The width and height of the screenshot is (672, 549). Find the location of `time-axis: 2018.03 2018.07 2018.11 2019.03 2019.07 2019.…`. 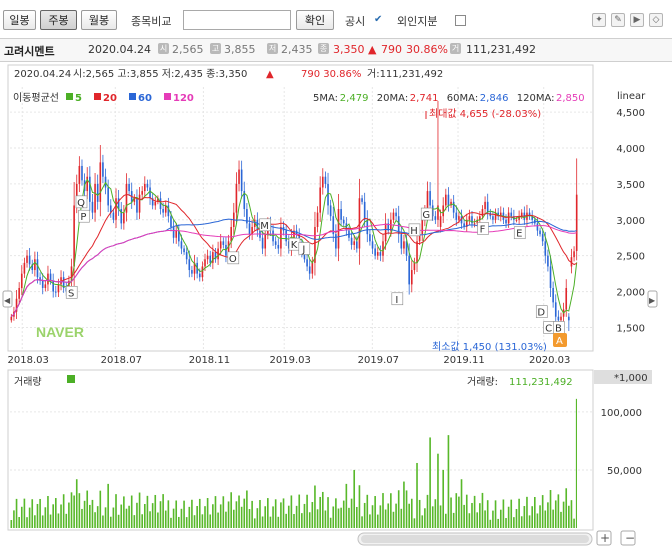

time-axis: 2018.03 2018.07 2018.11 2019.03 2019.07 2019.… is located at coordinates (289, 360).